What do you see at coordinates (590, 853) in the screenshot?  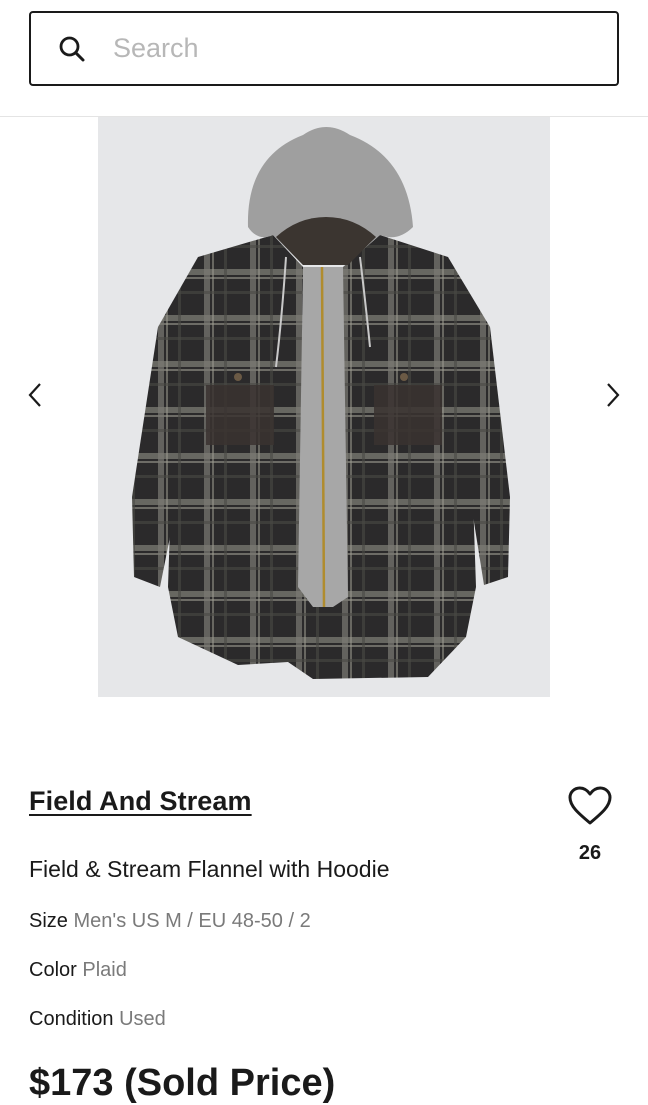 I see `like-count: 26` at bounding box center [590, 853].